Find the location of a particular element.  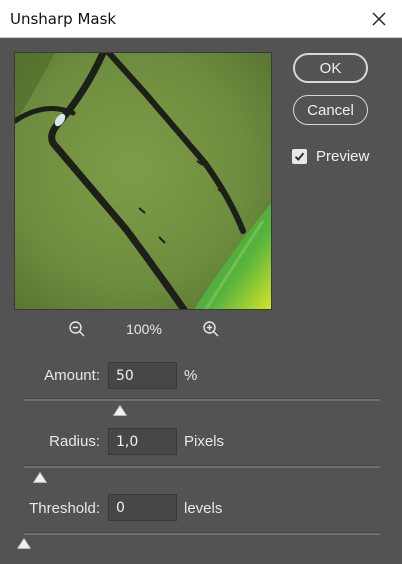

amount-unit: % is located at coordinates (191, 375).